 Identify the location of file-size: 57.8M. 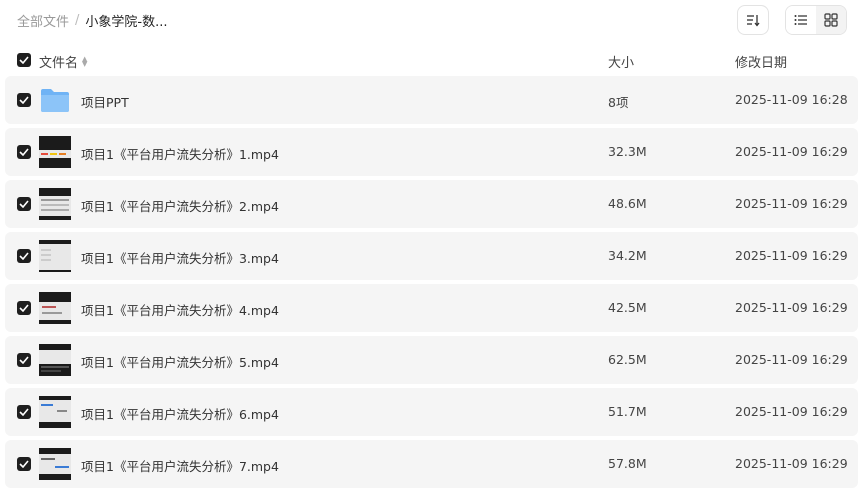
(627, 463).